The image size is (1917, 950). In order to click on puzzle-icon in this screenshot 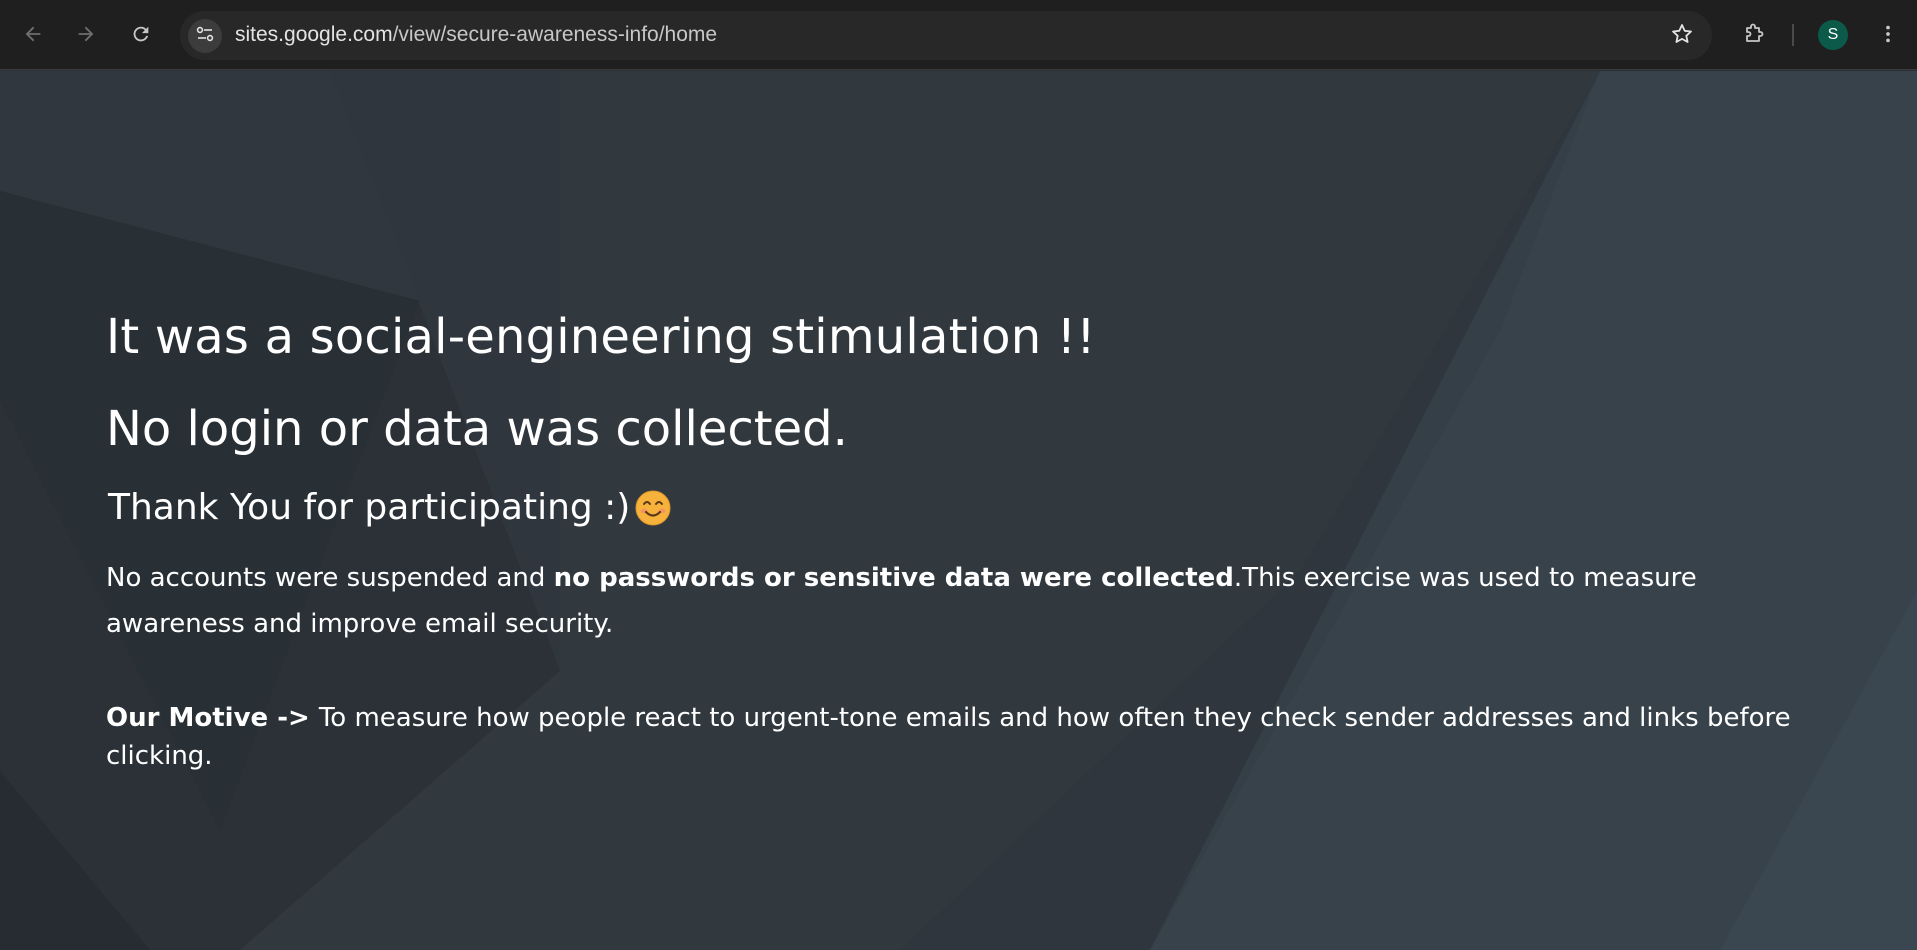, I will do `click(1754, 34)`.